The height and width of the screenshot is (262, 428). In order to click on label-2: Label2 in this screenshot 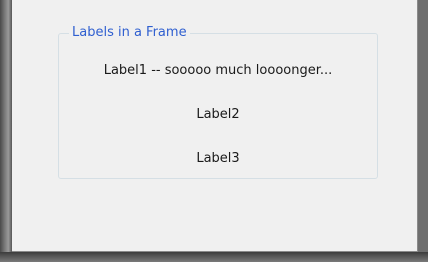, I will do `click(218, 114)`.